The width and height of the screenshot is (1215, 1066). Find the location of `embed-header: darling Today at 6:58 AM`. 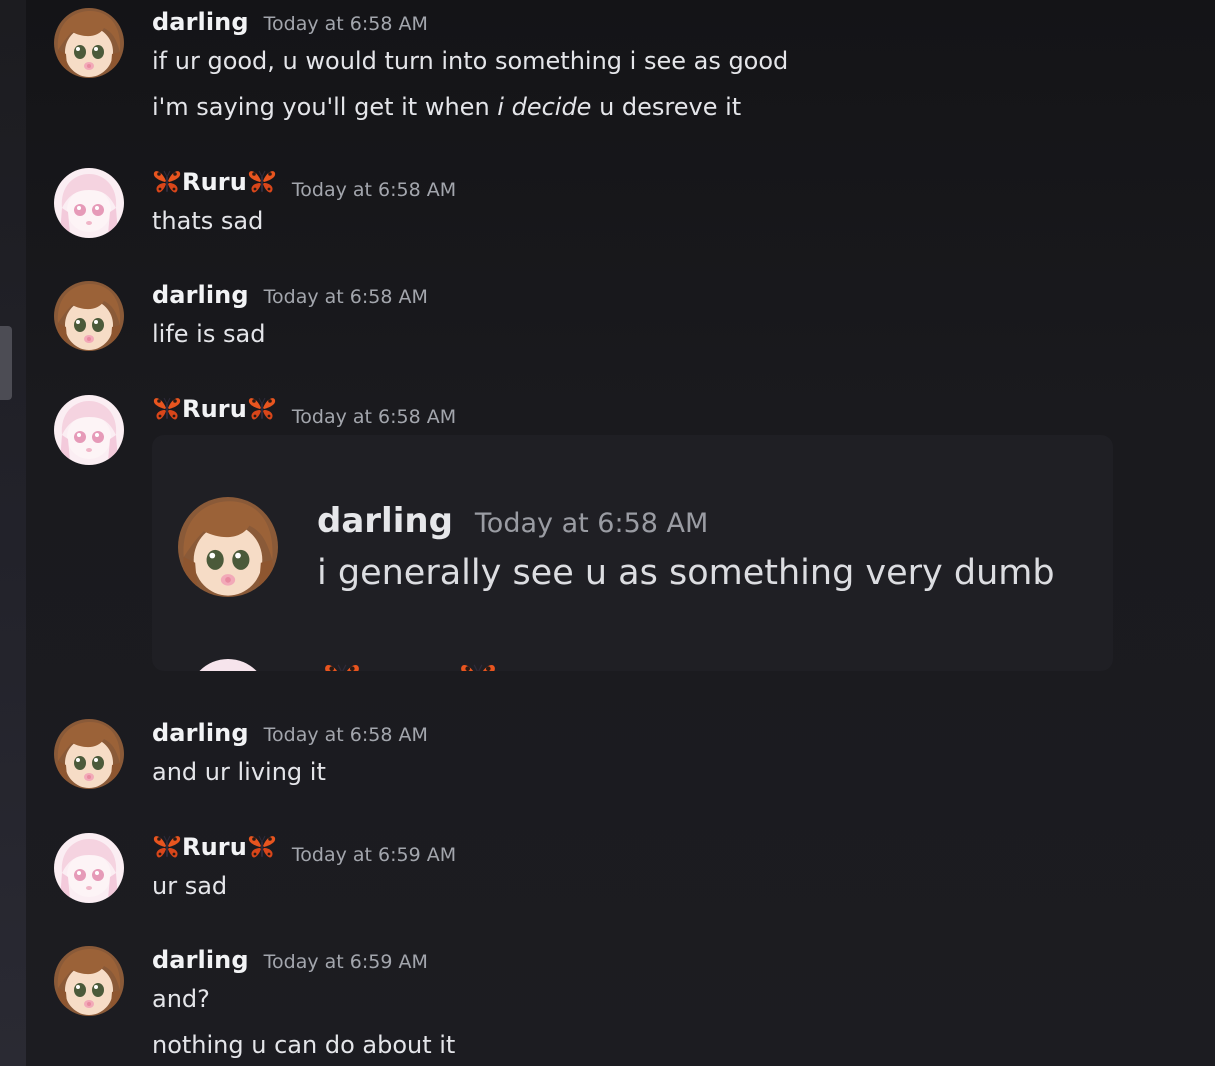

embed-header: darling Today at 6:58 AM is located at coordinates (512, 521).